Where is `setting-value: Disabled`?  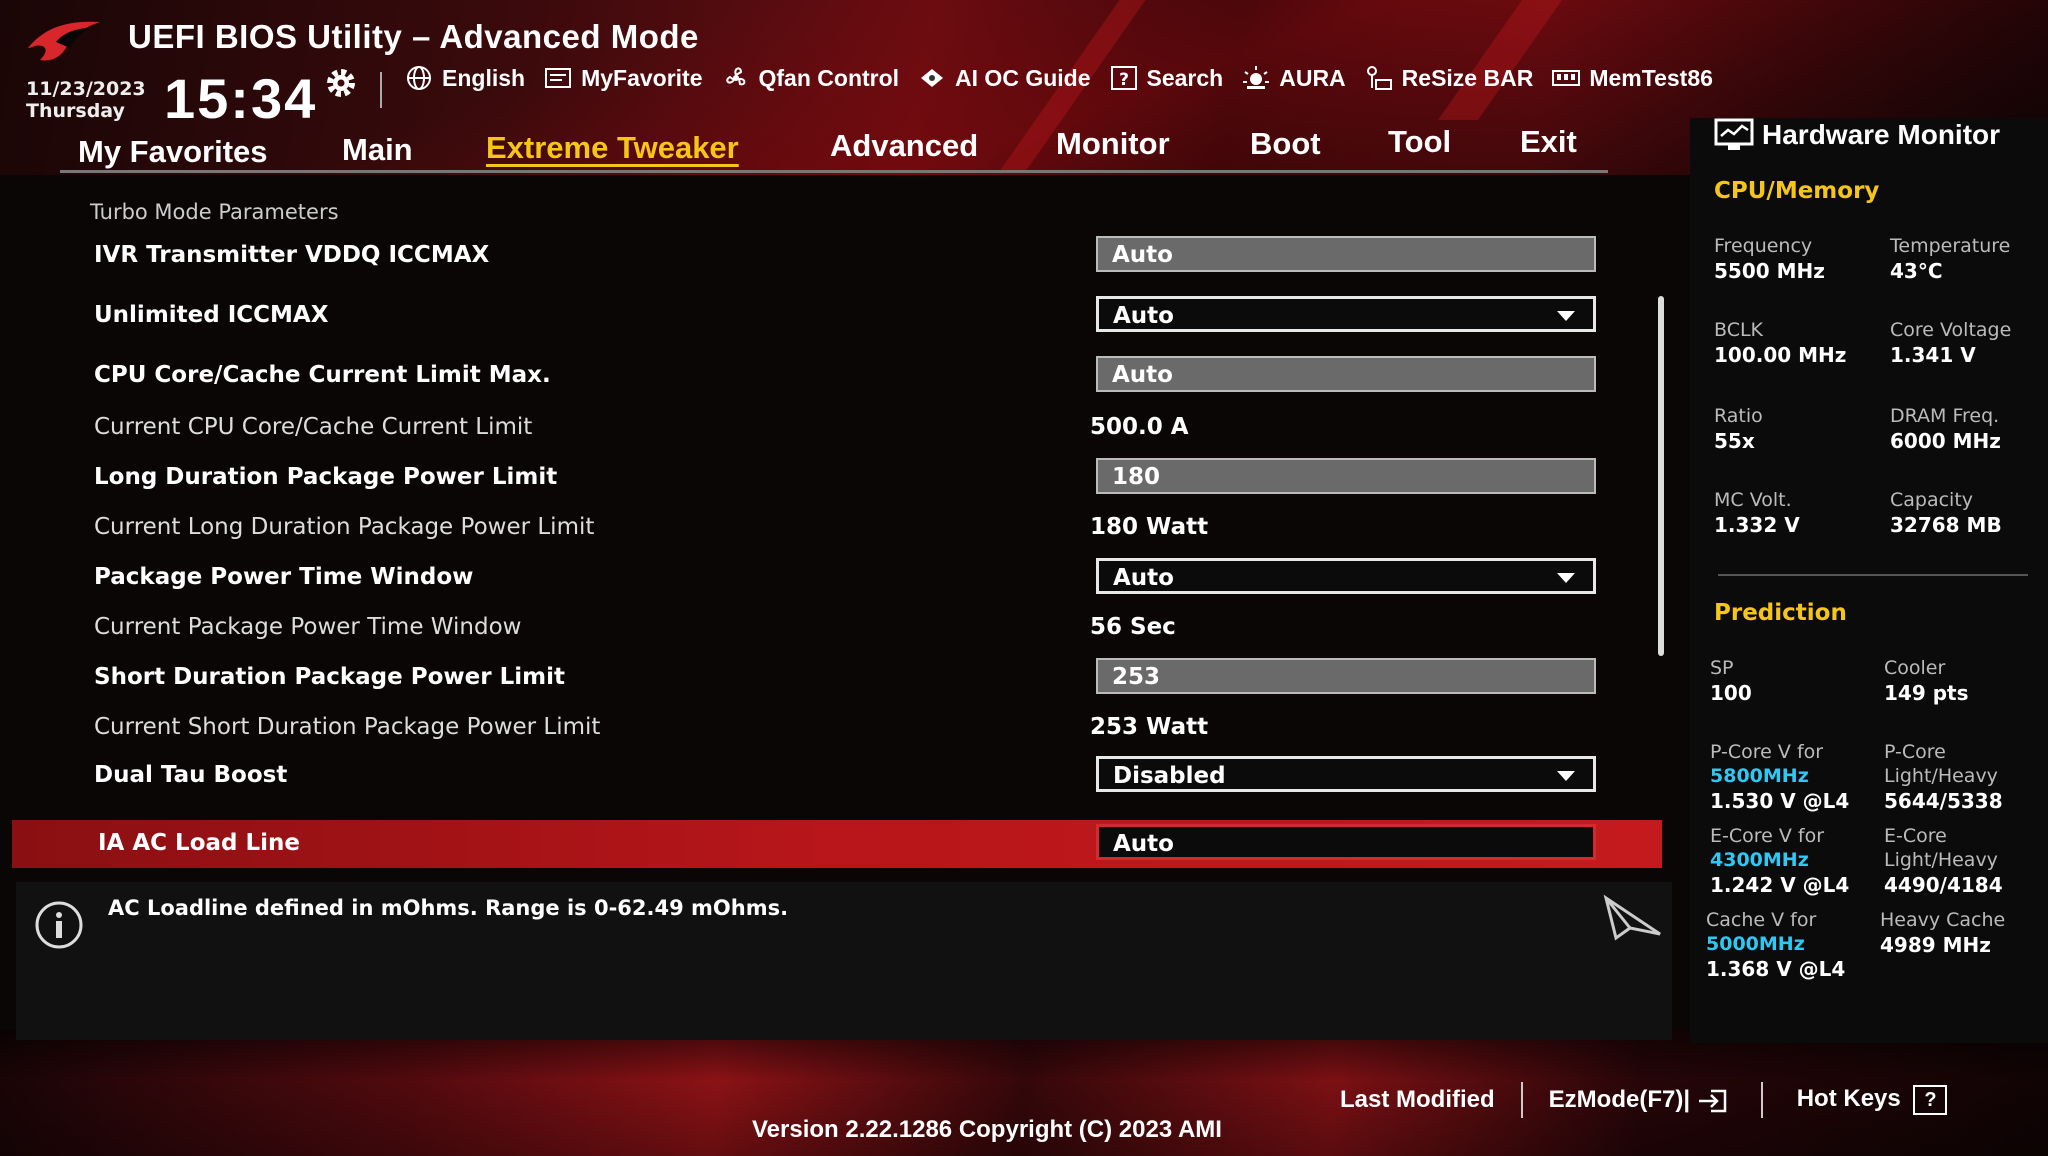
setting-value: Disabled is located at coordinates (1169, 776).